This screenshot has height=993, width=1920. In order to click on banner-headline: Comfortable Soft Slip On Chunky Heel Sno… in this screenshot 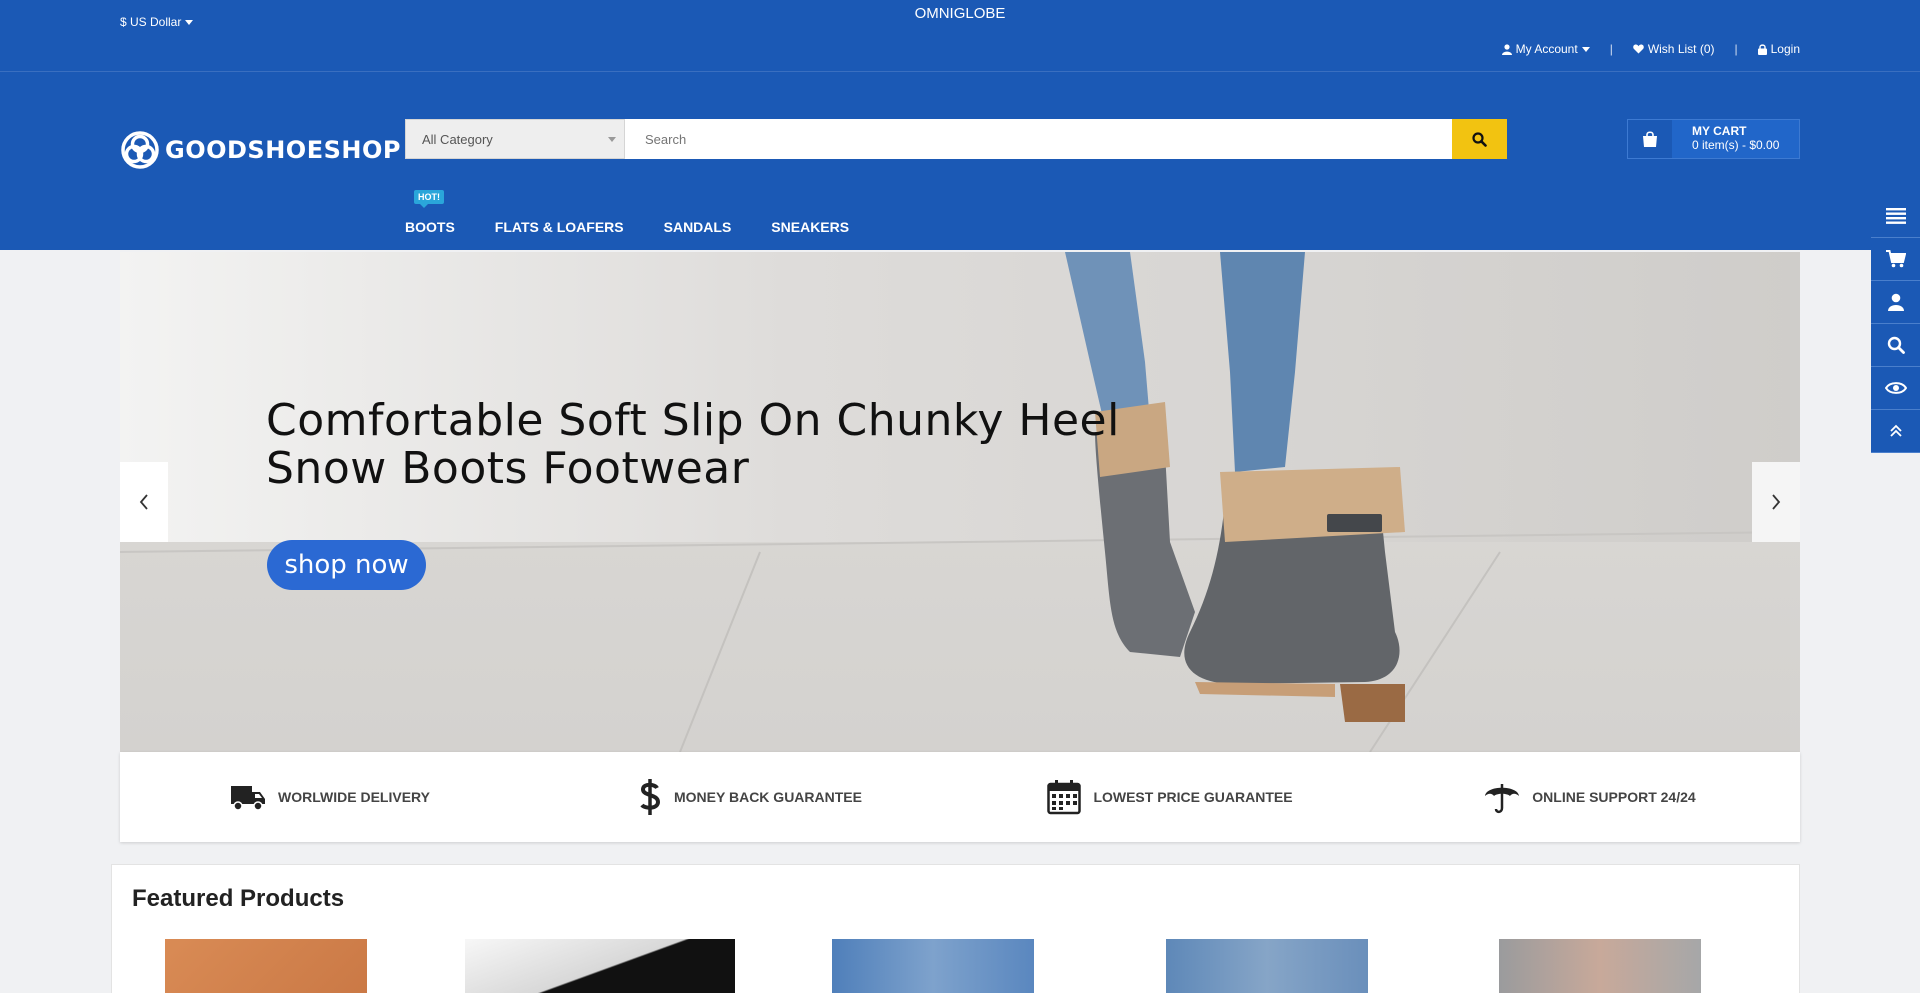, I will do `click(693, 444)`.